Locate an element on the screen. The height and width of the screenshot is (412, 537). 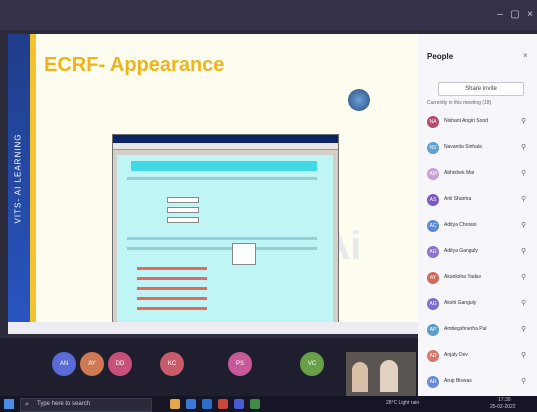
participant-row: AP Ambegshnerha Pal ⚲ is located at coordinates (477, 330).